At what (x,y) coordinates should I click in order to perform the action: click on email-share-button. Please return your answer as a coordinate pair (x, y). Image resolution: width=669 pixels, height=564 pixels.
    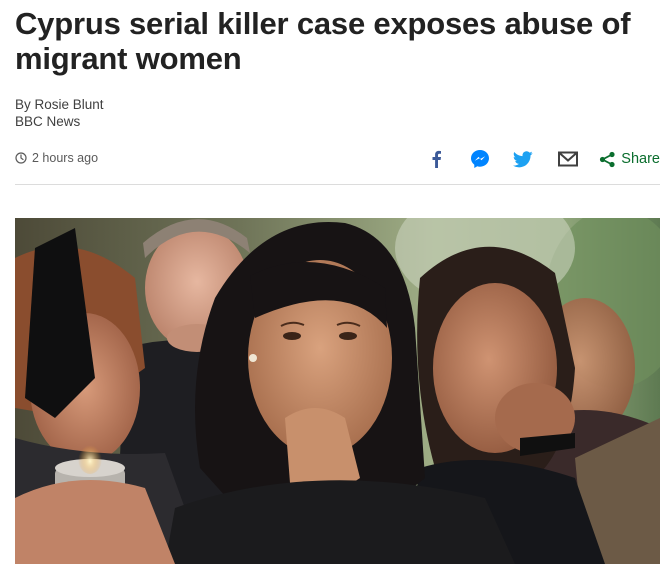
    Looking at the image, I should click on (568, 159).